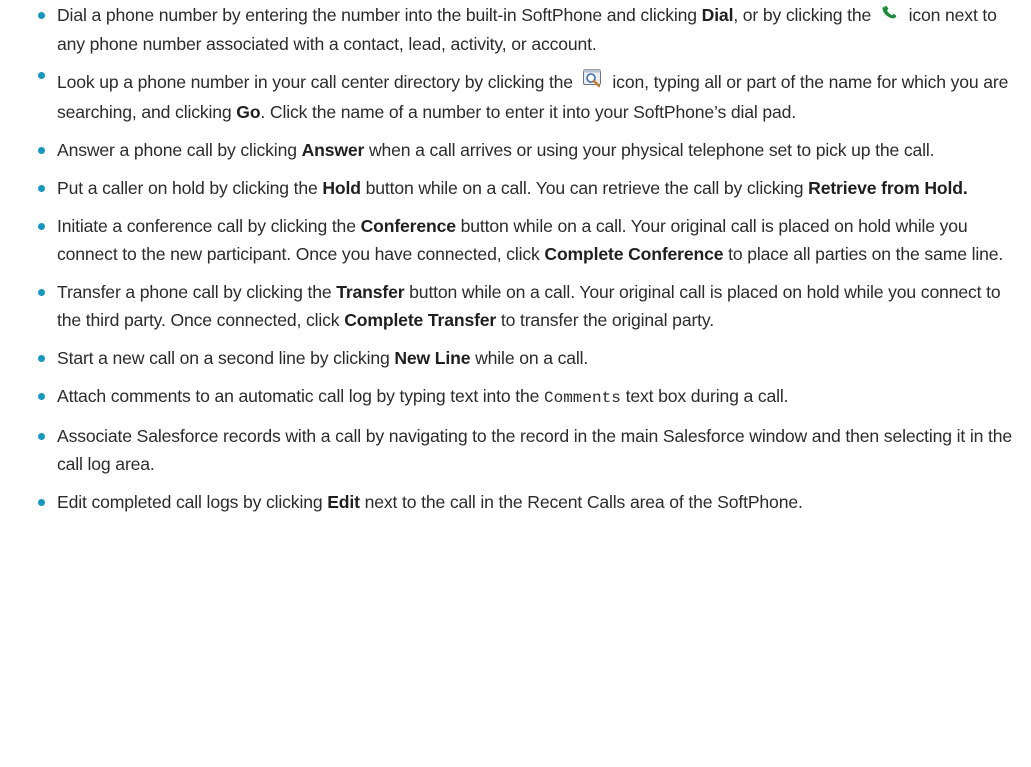 Image resolution: width=1031 pixels, height=767 pixels. What do you see at coordinates (593, 82) in the screenshot?
I see `directory-search-icon` at bounding box center [593, 82].